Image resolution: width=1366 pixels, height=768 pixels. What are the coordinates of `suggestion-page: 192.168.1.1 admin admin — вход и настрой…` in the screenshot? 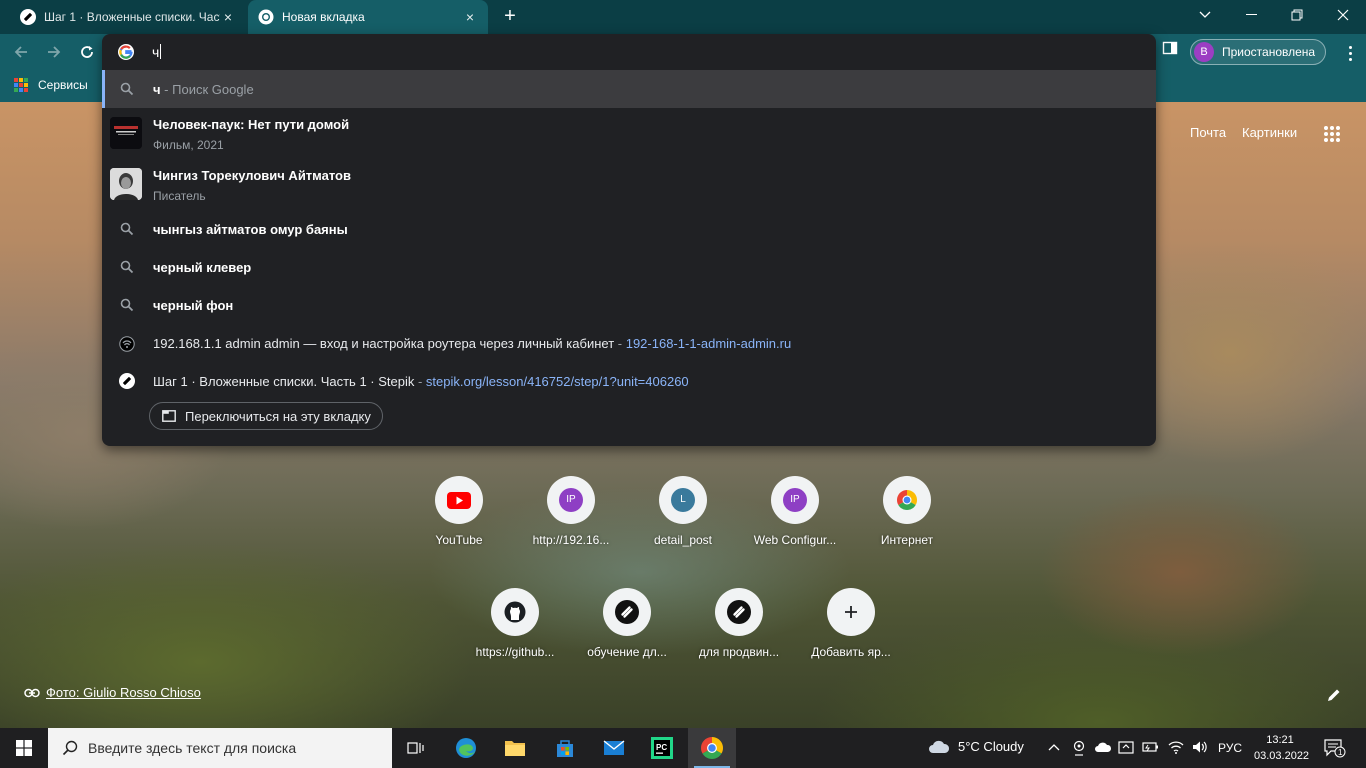 It's located at (629, 343).